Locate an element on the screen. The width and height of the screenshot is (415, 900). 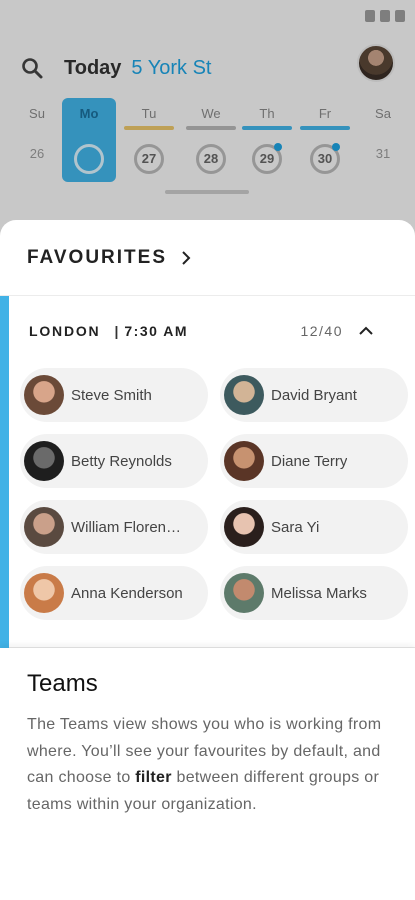
person-chip: Betty Reynolds is located at coordinates (114, 461).